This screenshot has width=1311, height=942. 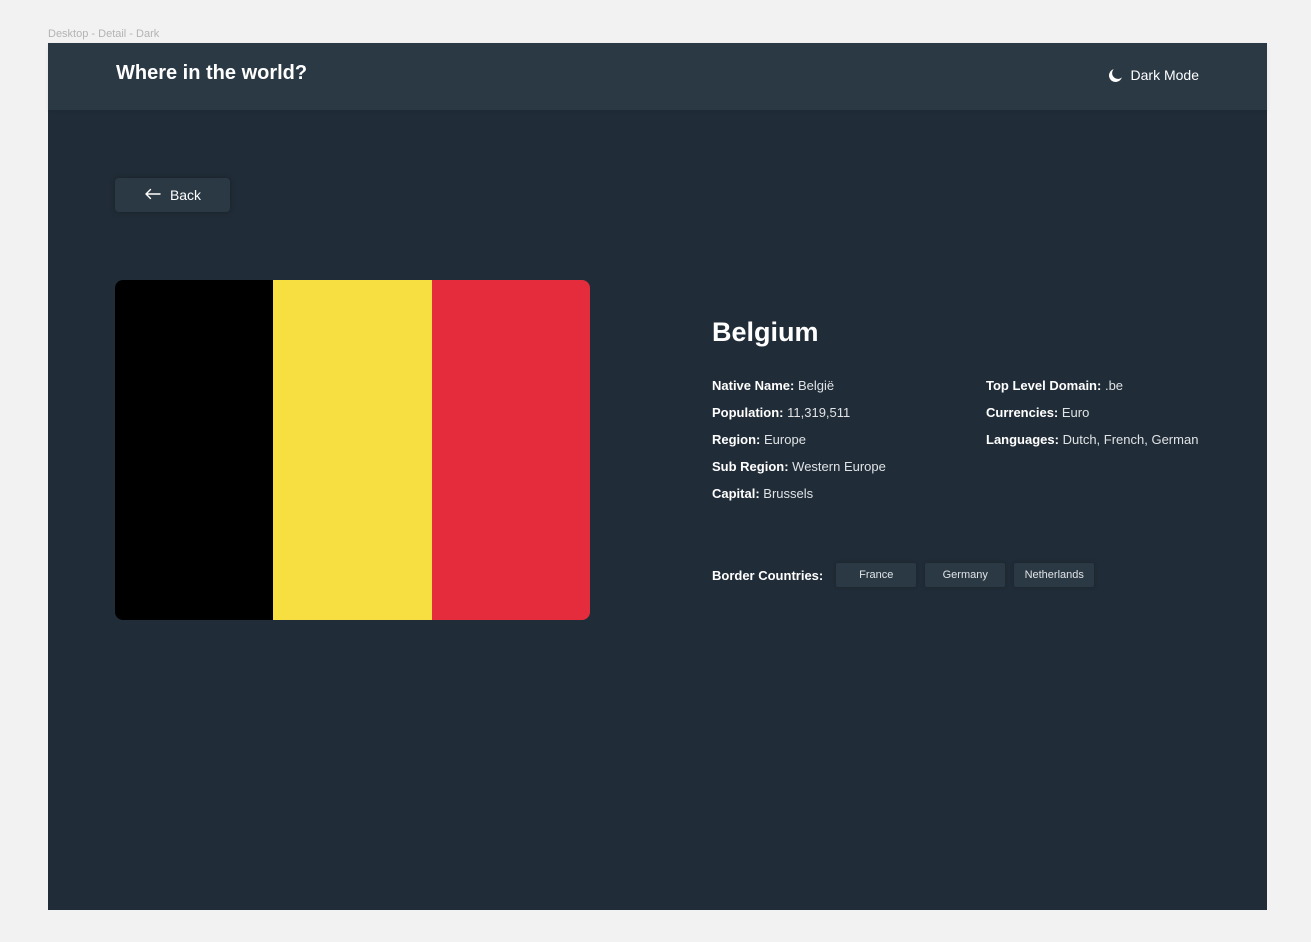 I want to click on detail-label: Native Name:, so click(x=753, y=385).